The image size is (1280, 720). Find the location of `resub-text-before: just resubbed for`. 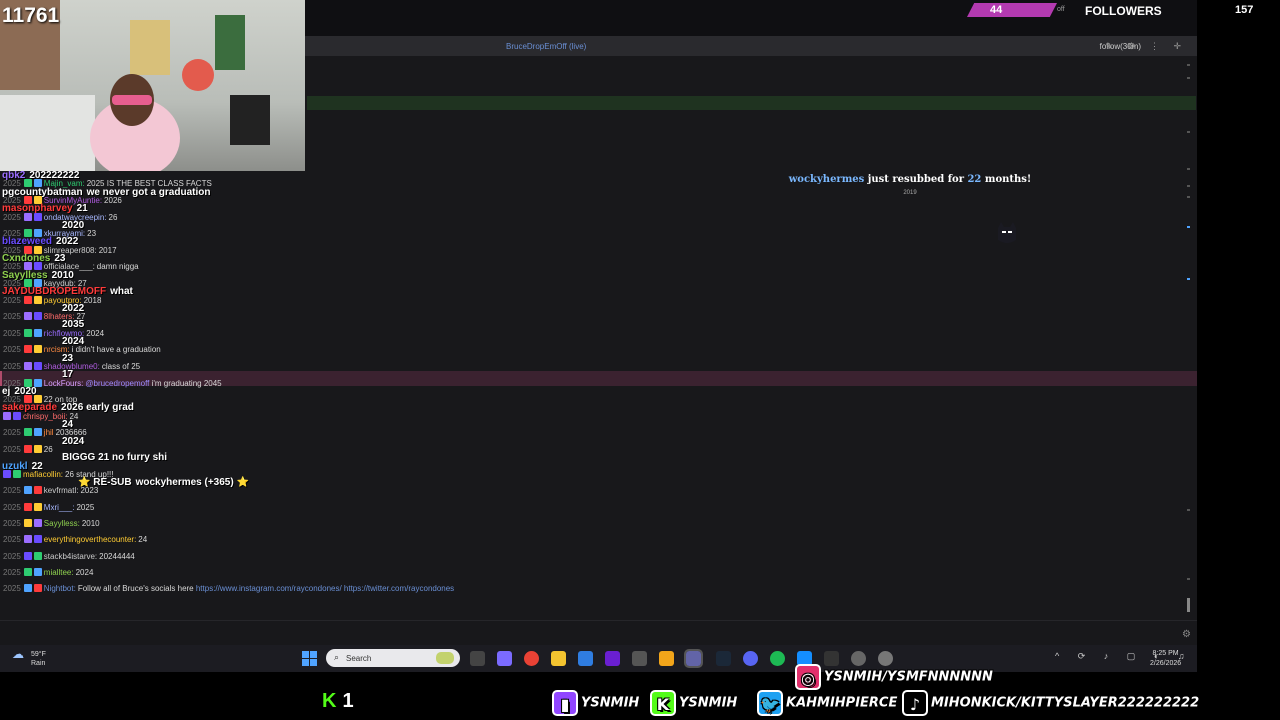

resub-text-before: just resubbed for is located at coordinates (915, 179).